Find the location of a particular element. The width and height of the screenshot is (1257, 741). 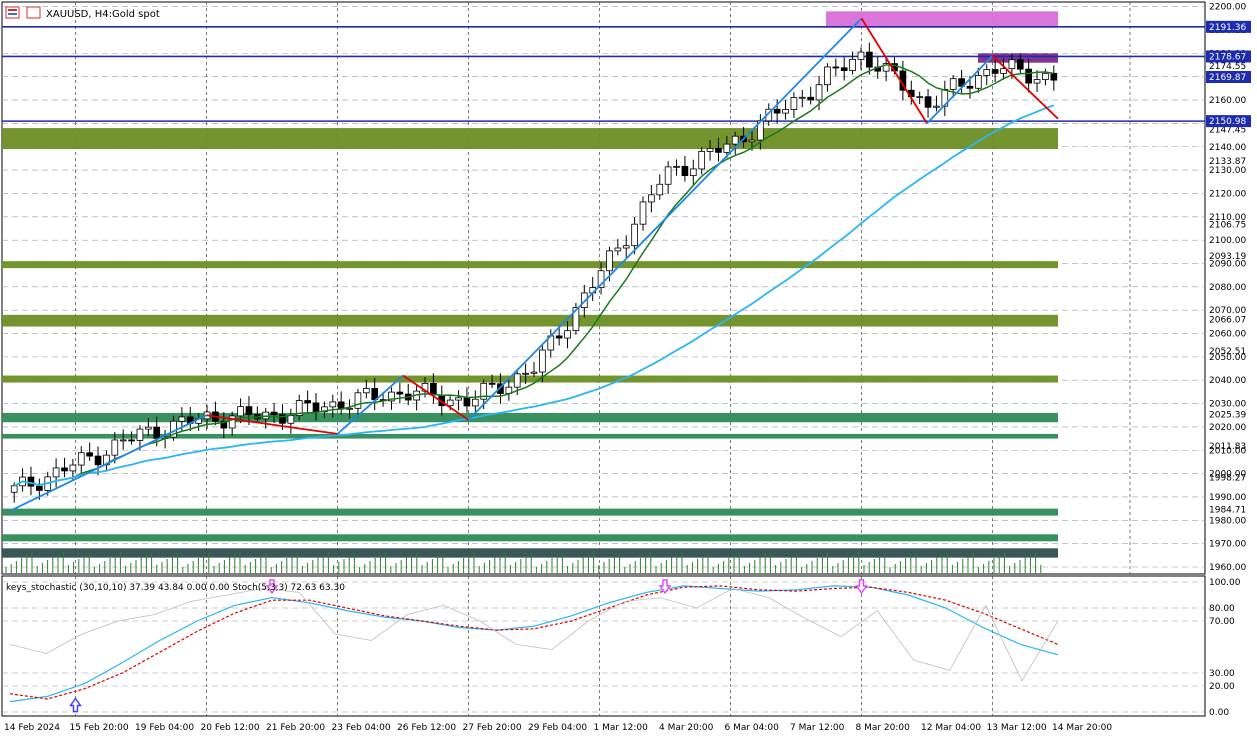

time-axis-label: 7 Mar 12:00 is located at coordinates (817, 728).